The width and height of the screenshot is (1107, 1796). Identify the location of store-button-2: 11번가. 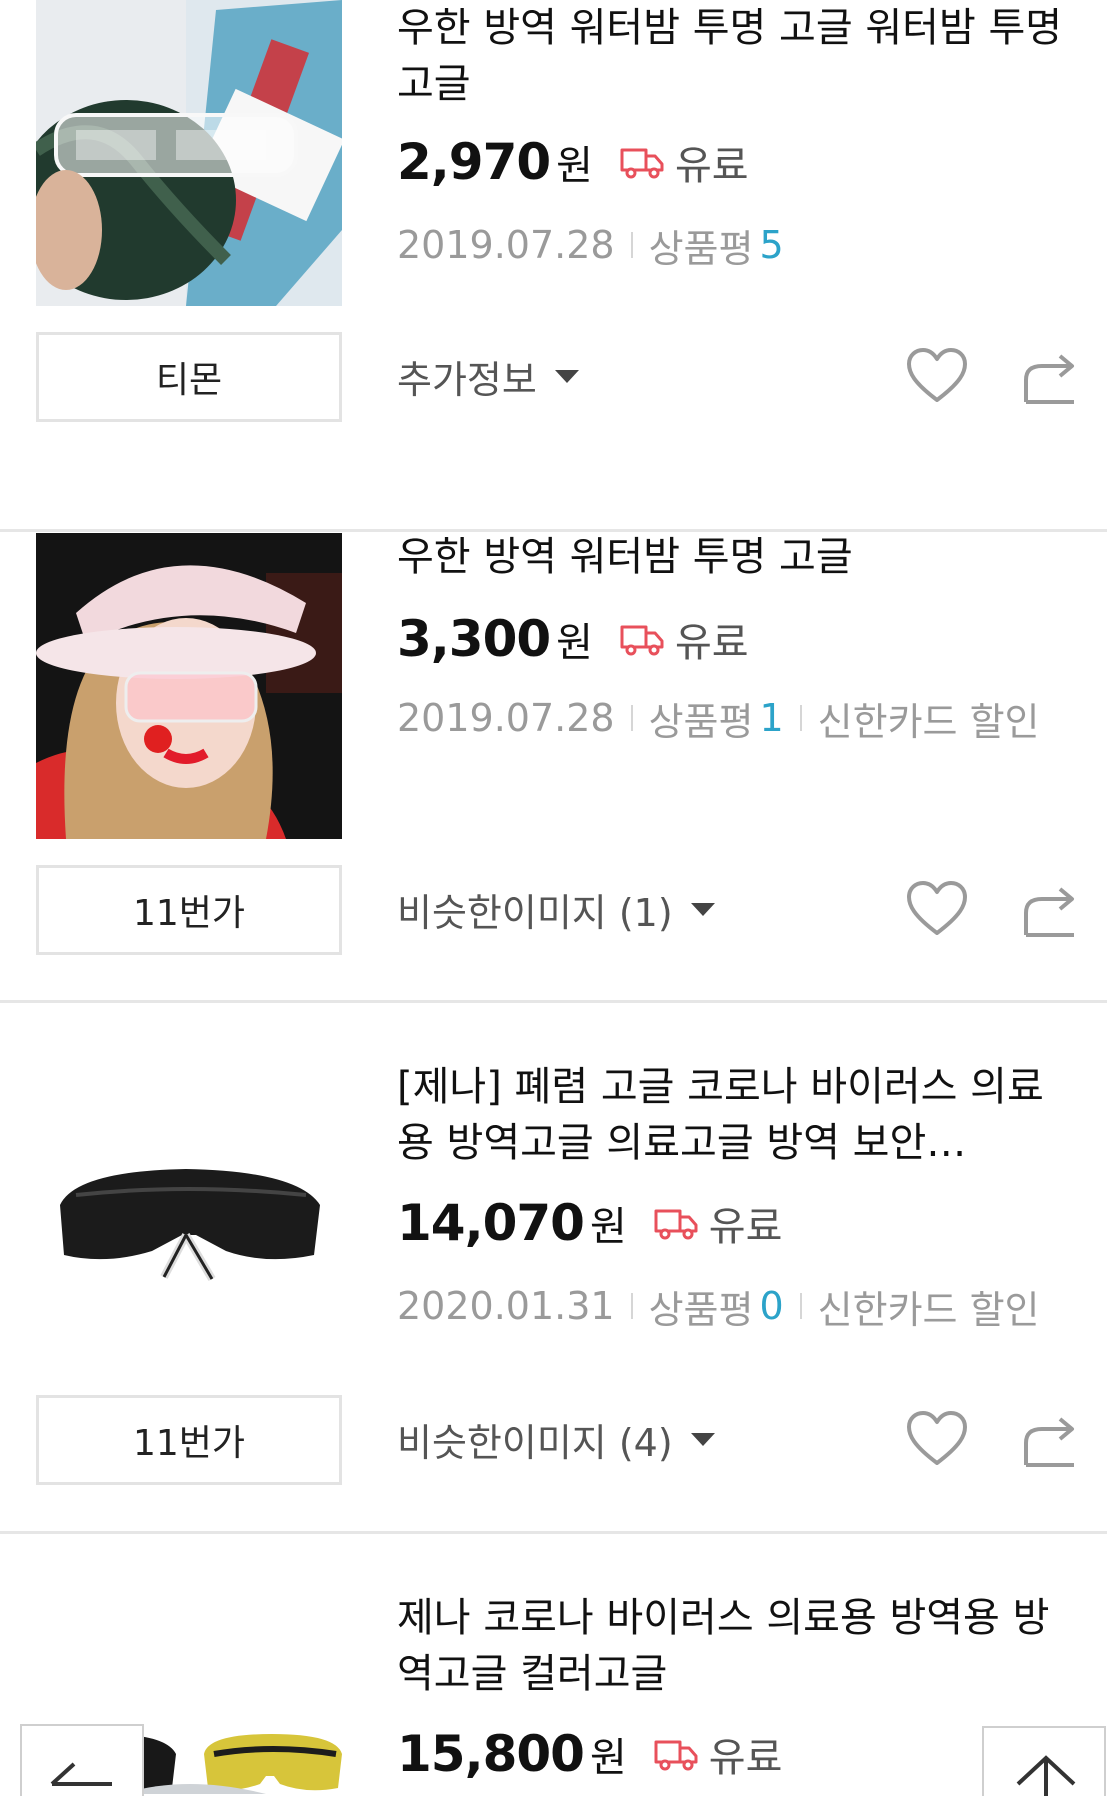
(189, 910).